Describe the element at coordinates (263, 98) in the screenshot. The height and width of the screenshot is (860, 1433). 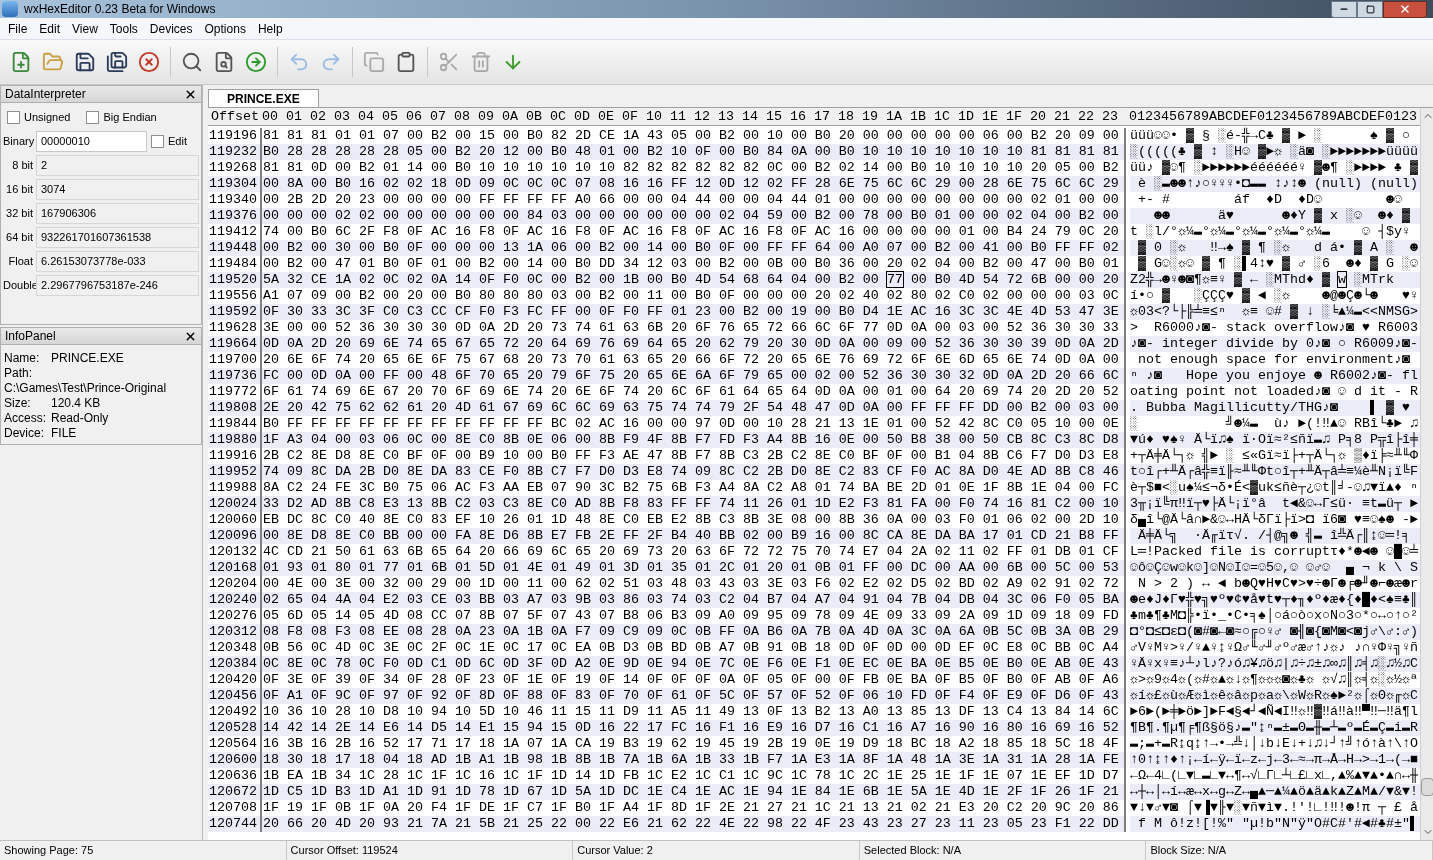
I see `file-tab: PRINCE.EXE` at that location.